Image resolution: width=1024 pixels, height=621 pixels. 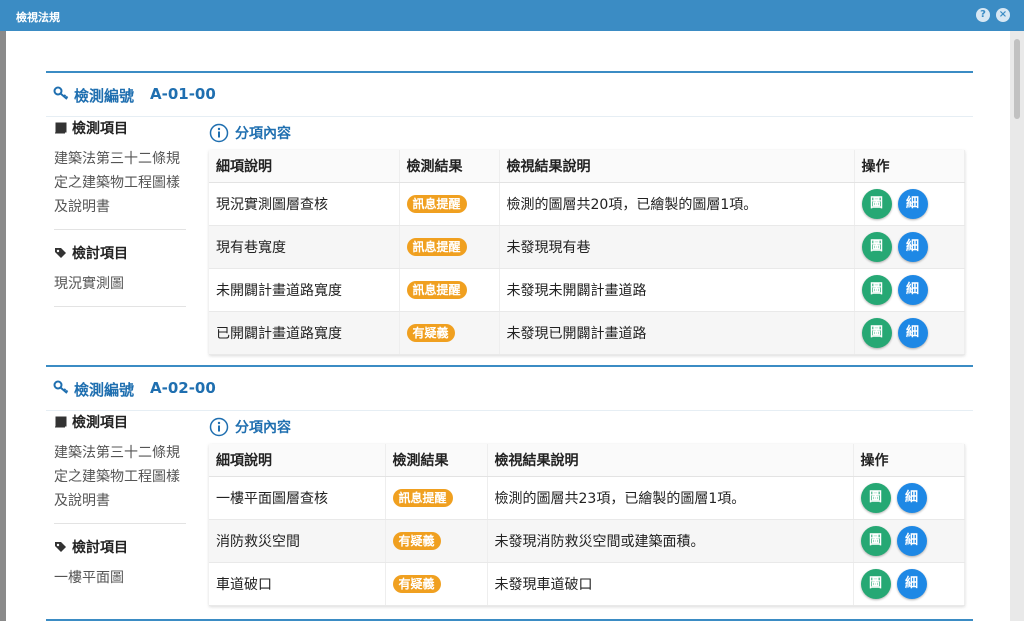 What do you see at coordinates (38, 17) in the screenshot?
I see `dialog-title: 檢視法規` at bounding box center [38, 17].